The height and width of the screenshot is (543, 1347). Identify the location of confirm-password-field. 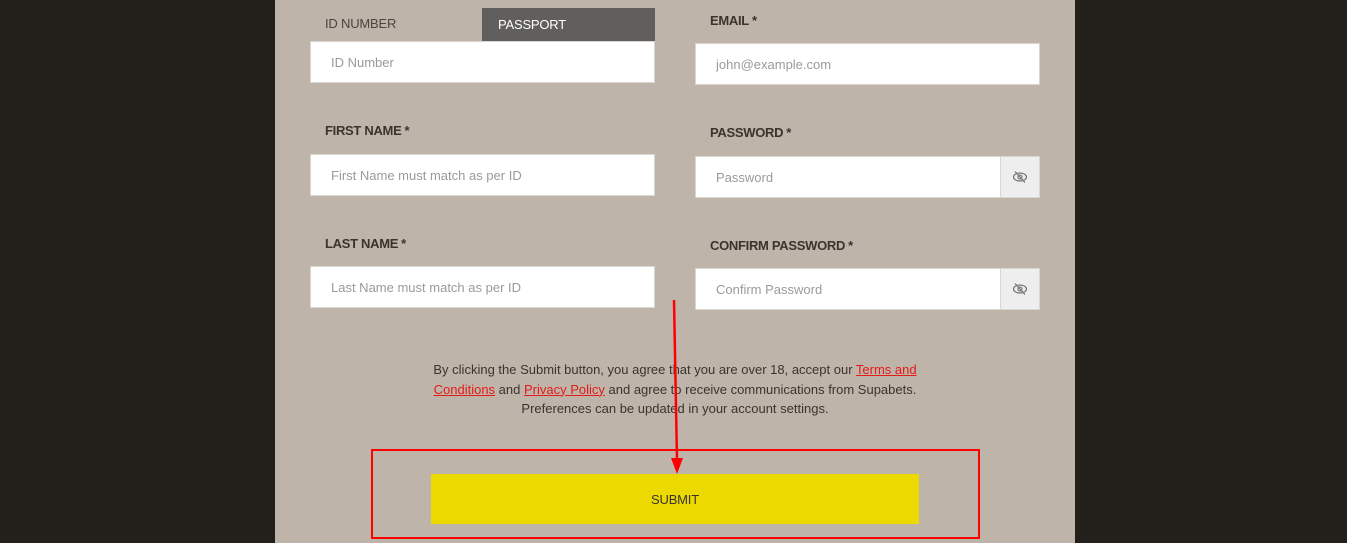
(867, 289).